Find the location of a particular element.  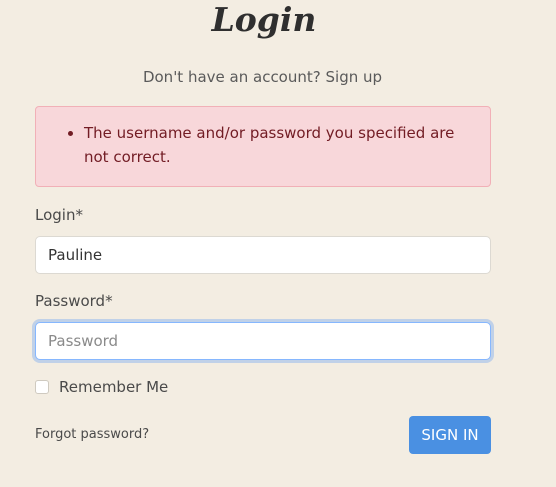

page-title: Login is located at coordinates (264, 19).